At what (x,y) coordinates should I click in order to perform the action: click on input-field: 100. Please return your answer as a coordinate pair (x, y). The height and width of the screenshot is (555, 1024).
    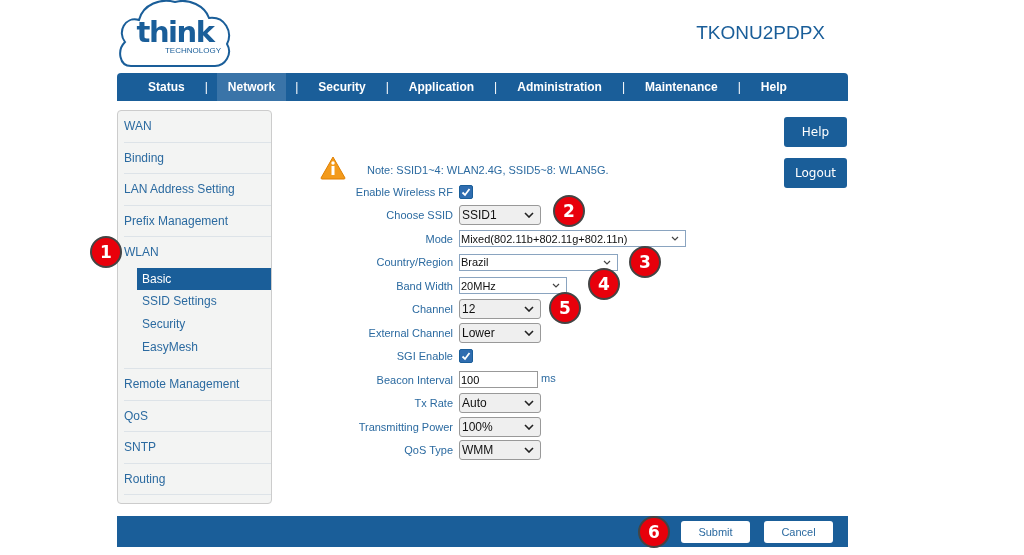
    Looking at the image, I should click on (498, 380).